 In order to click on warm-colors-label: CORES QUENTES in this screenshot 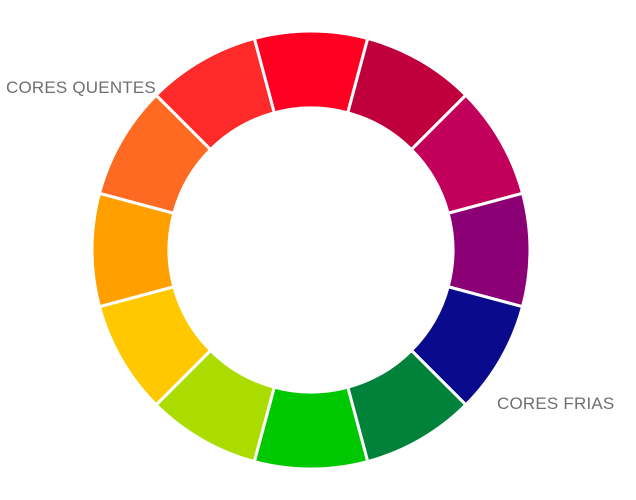, I will do `click(81, 87)`.